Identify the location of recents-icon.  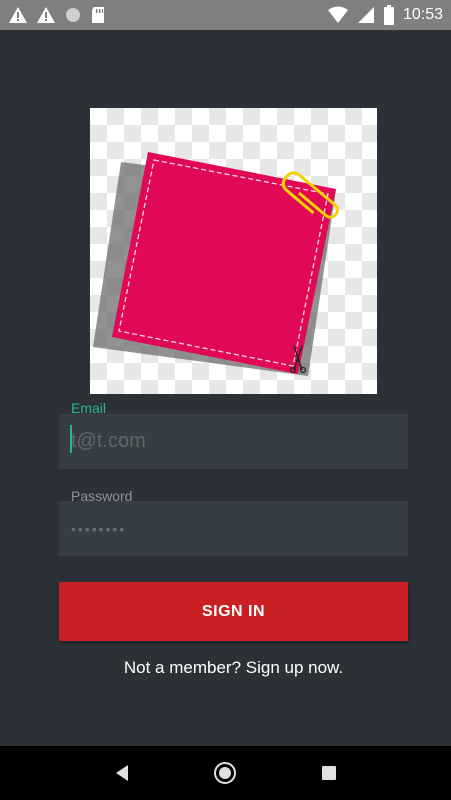
(329, 773).